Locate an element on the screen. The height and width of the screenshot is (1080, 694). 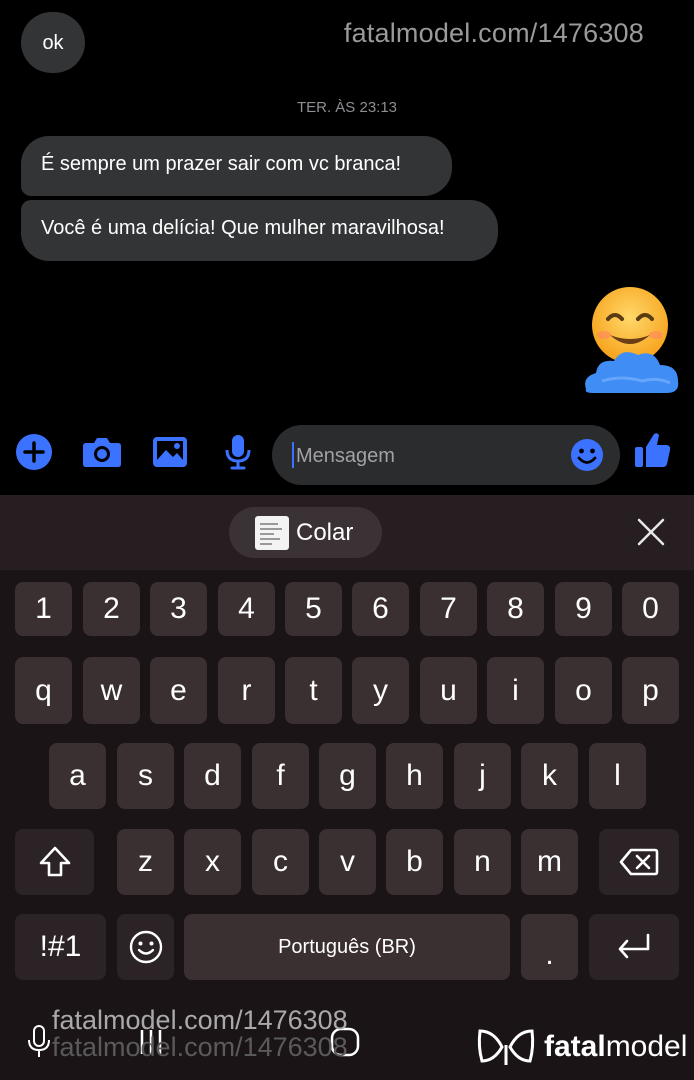
keyboard-toolbar: Colar is located at coordinates (347, 532).